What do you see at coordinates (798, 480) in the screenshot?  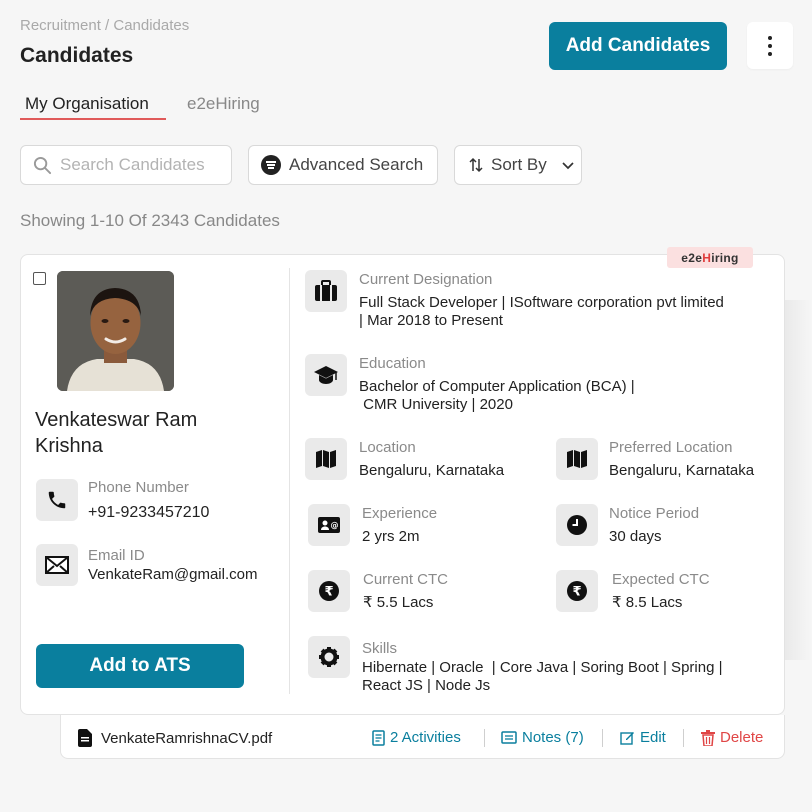 I see `card-side-shadow` at bounding box center [798, 480].